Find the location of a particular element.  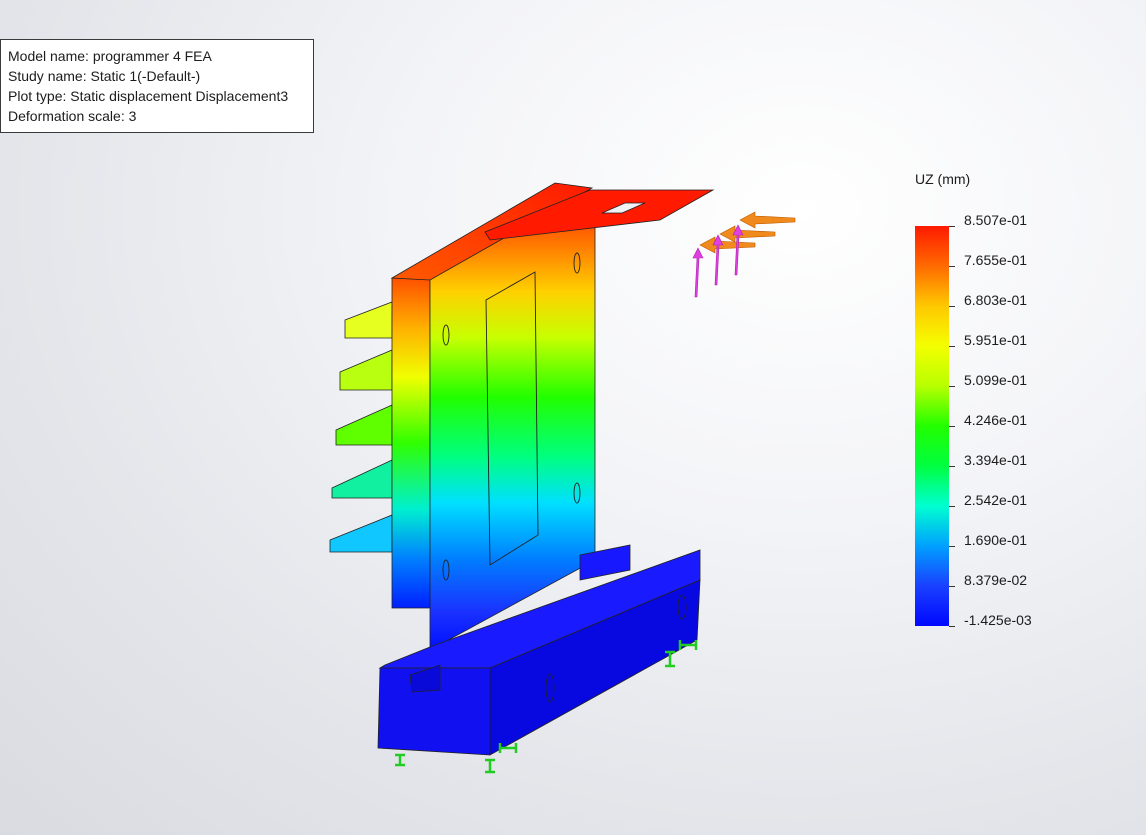

force-arrow-icon is located at coordinates (744, 254).